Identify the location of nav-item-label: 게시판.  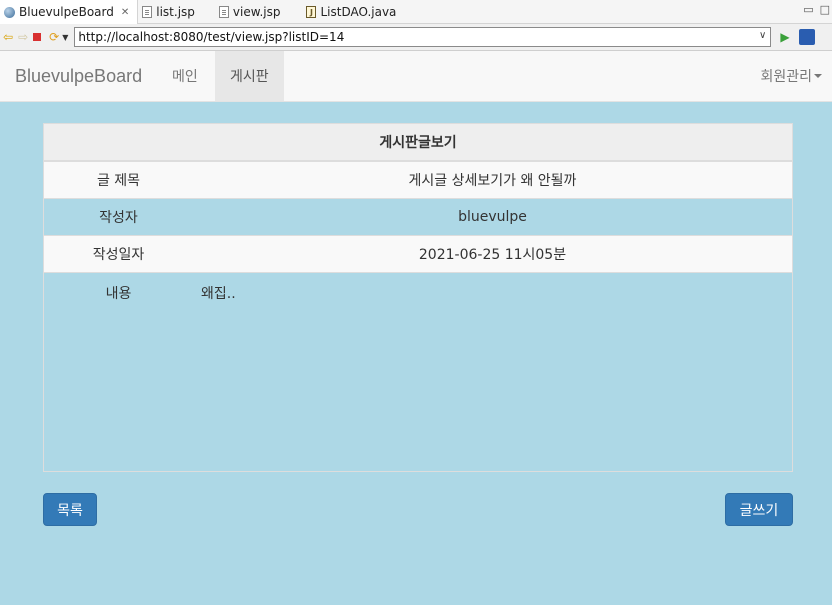
(249, 77).